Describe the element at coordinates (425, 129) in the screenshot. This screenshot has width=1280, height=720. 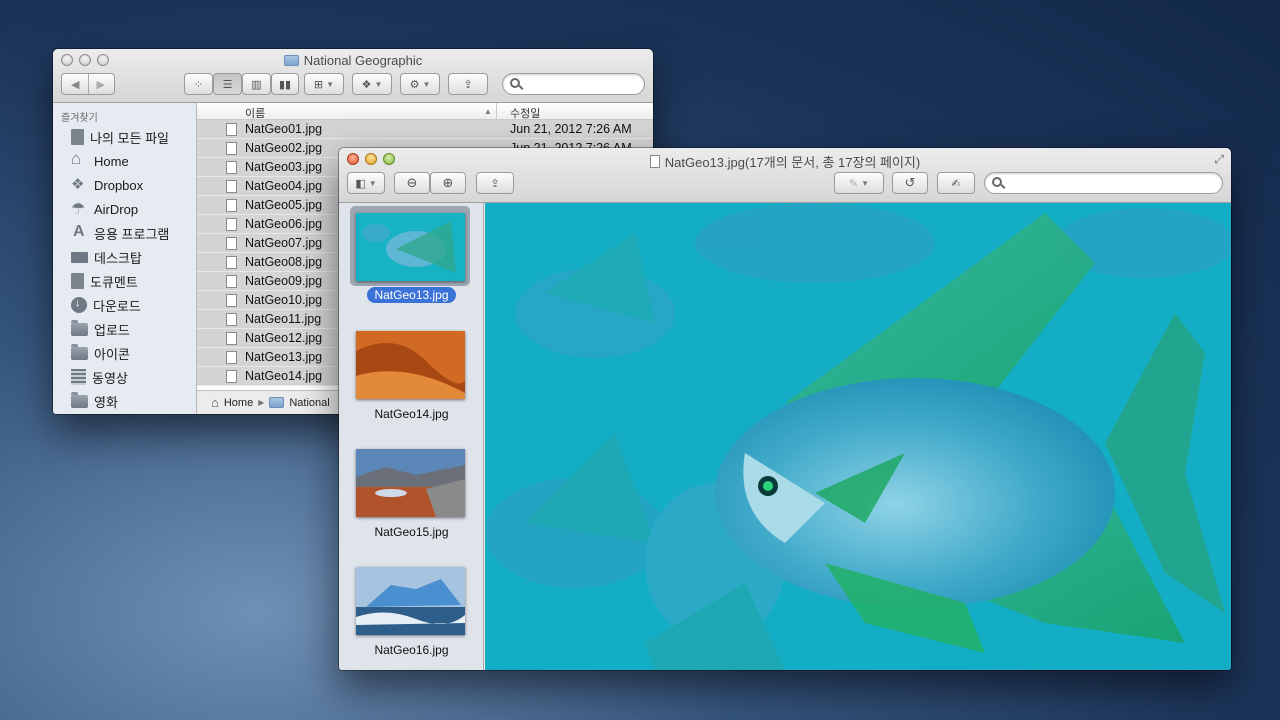
I see `file-row: NatGeo01.jpg Jun 21, 2012 7:26 AM` at that location.